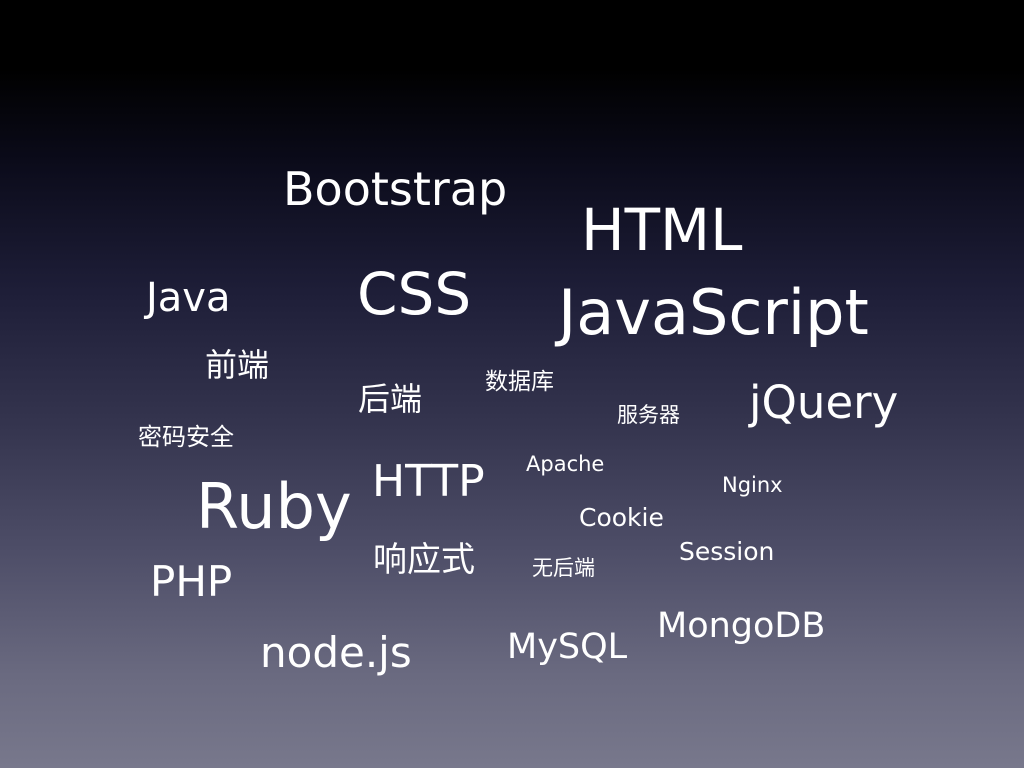 The image size is (1024, 768). I want to click on word-responsive: 响应式, so click(424, 560).